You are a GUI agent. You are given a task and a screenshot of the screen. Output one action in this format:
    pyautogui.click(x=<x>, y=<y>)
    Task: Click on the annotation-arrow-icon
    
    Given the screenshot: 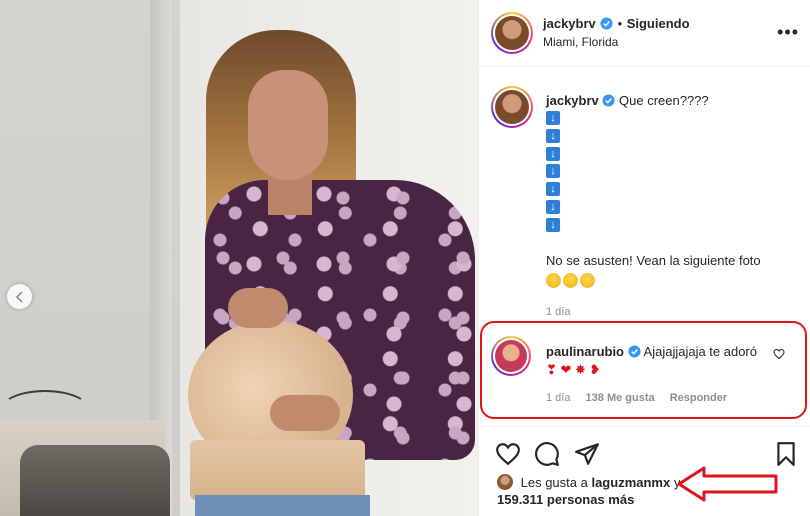 What is the action you would take?
    pyautogui.click(x=727, y=484)
    